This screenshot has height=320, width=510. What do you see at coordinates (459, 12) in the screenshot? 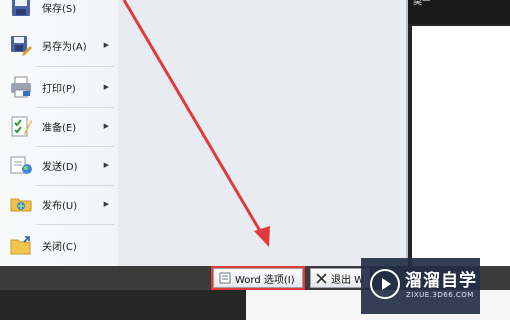
I see `title-bar: 莫ᅳ` at bounding box center [459, 12].